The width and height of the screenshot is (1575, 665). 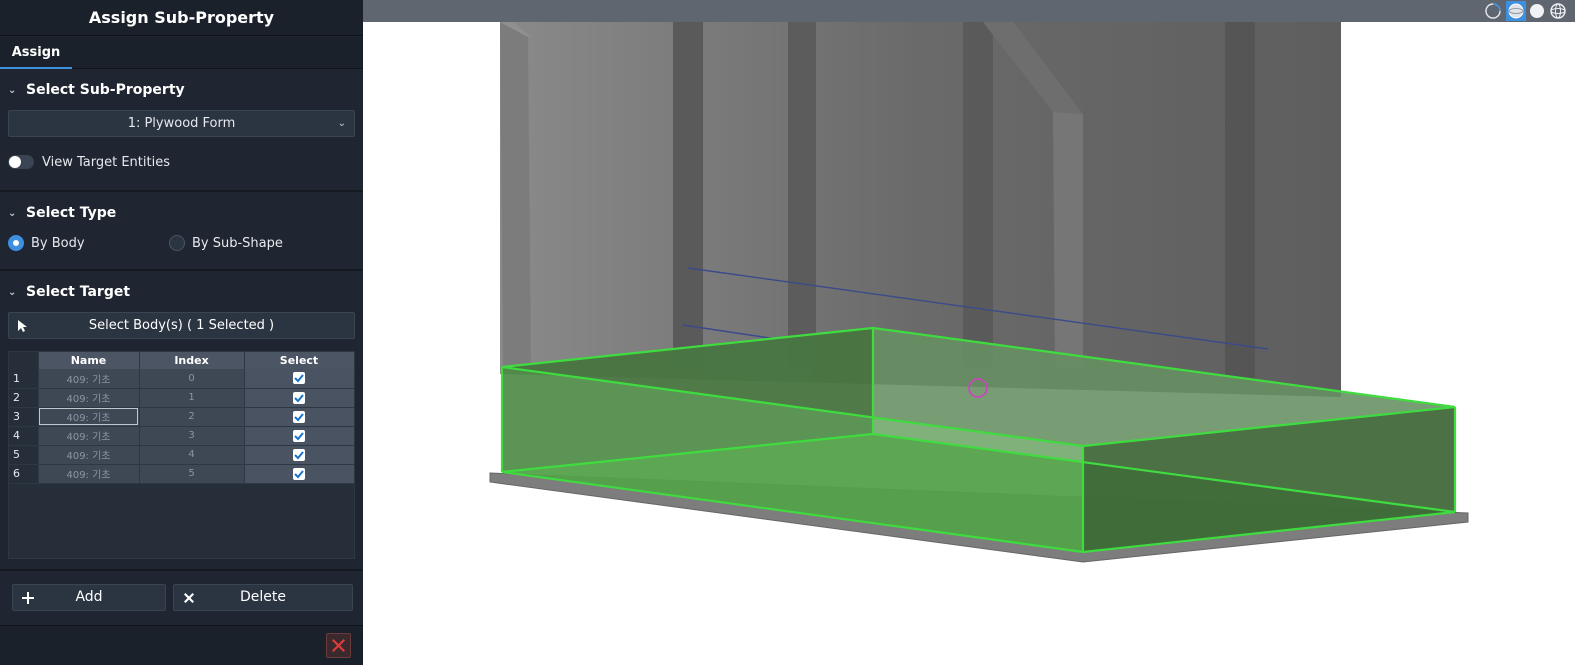 I want to click on row-number: 5, so click(x=24, y=455).